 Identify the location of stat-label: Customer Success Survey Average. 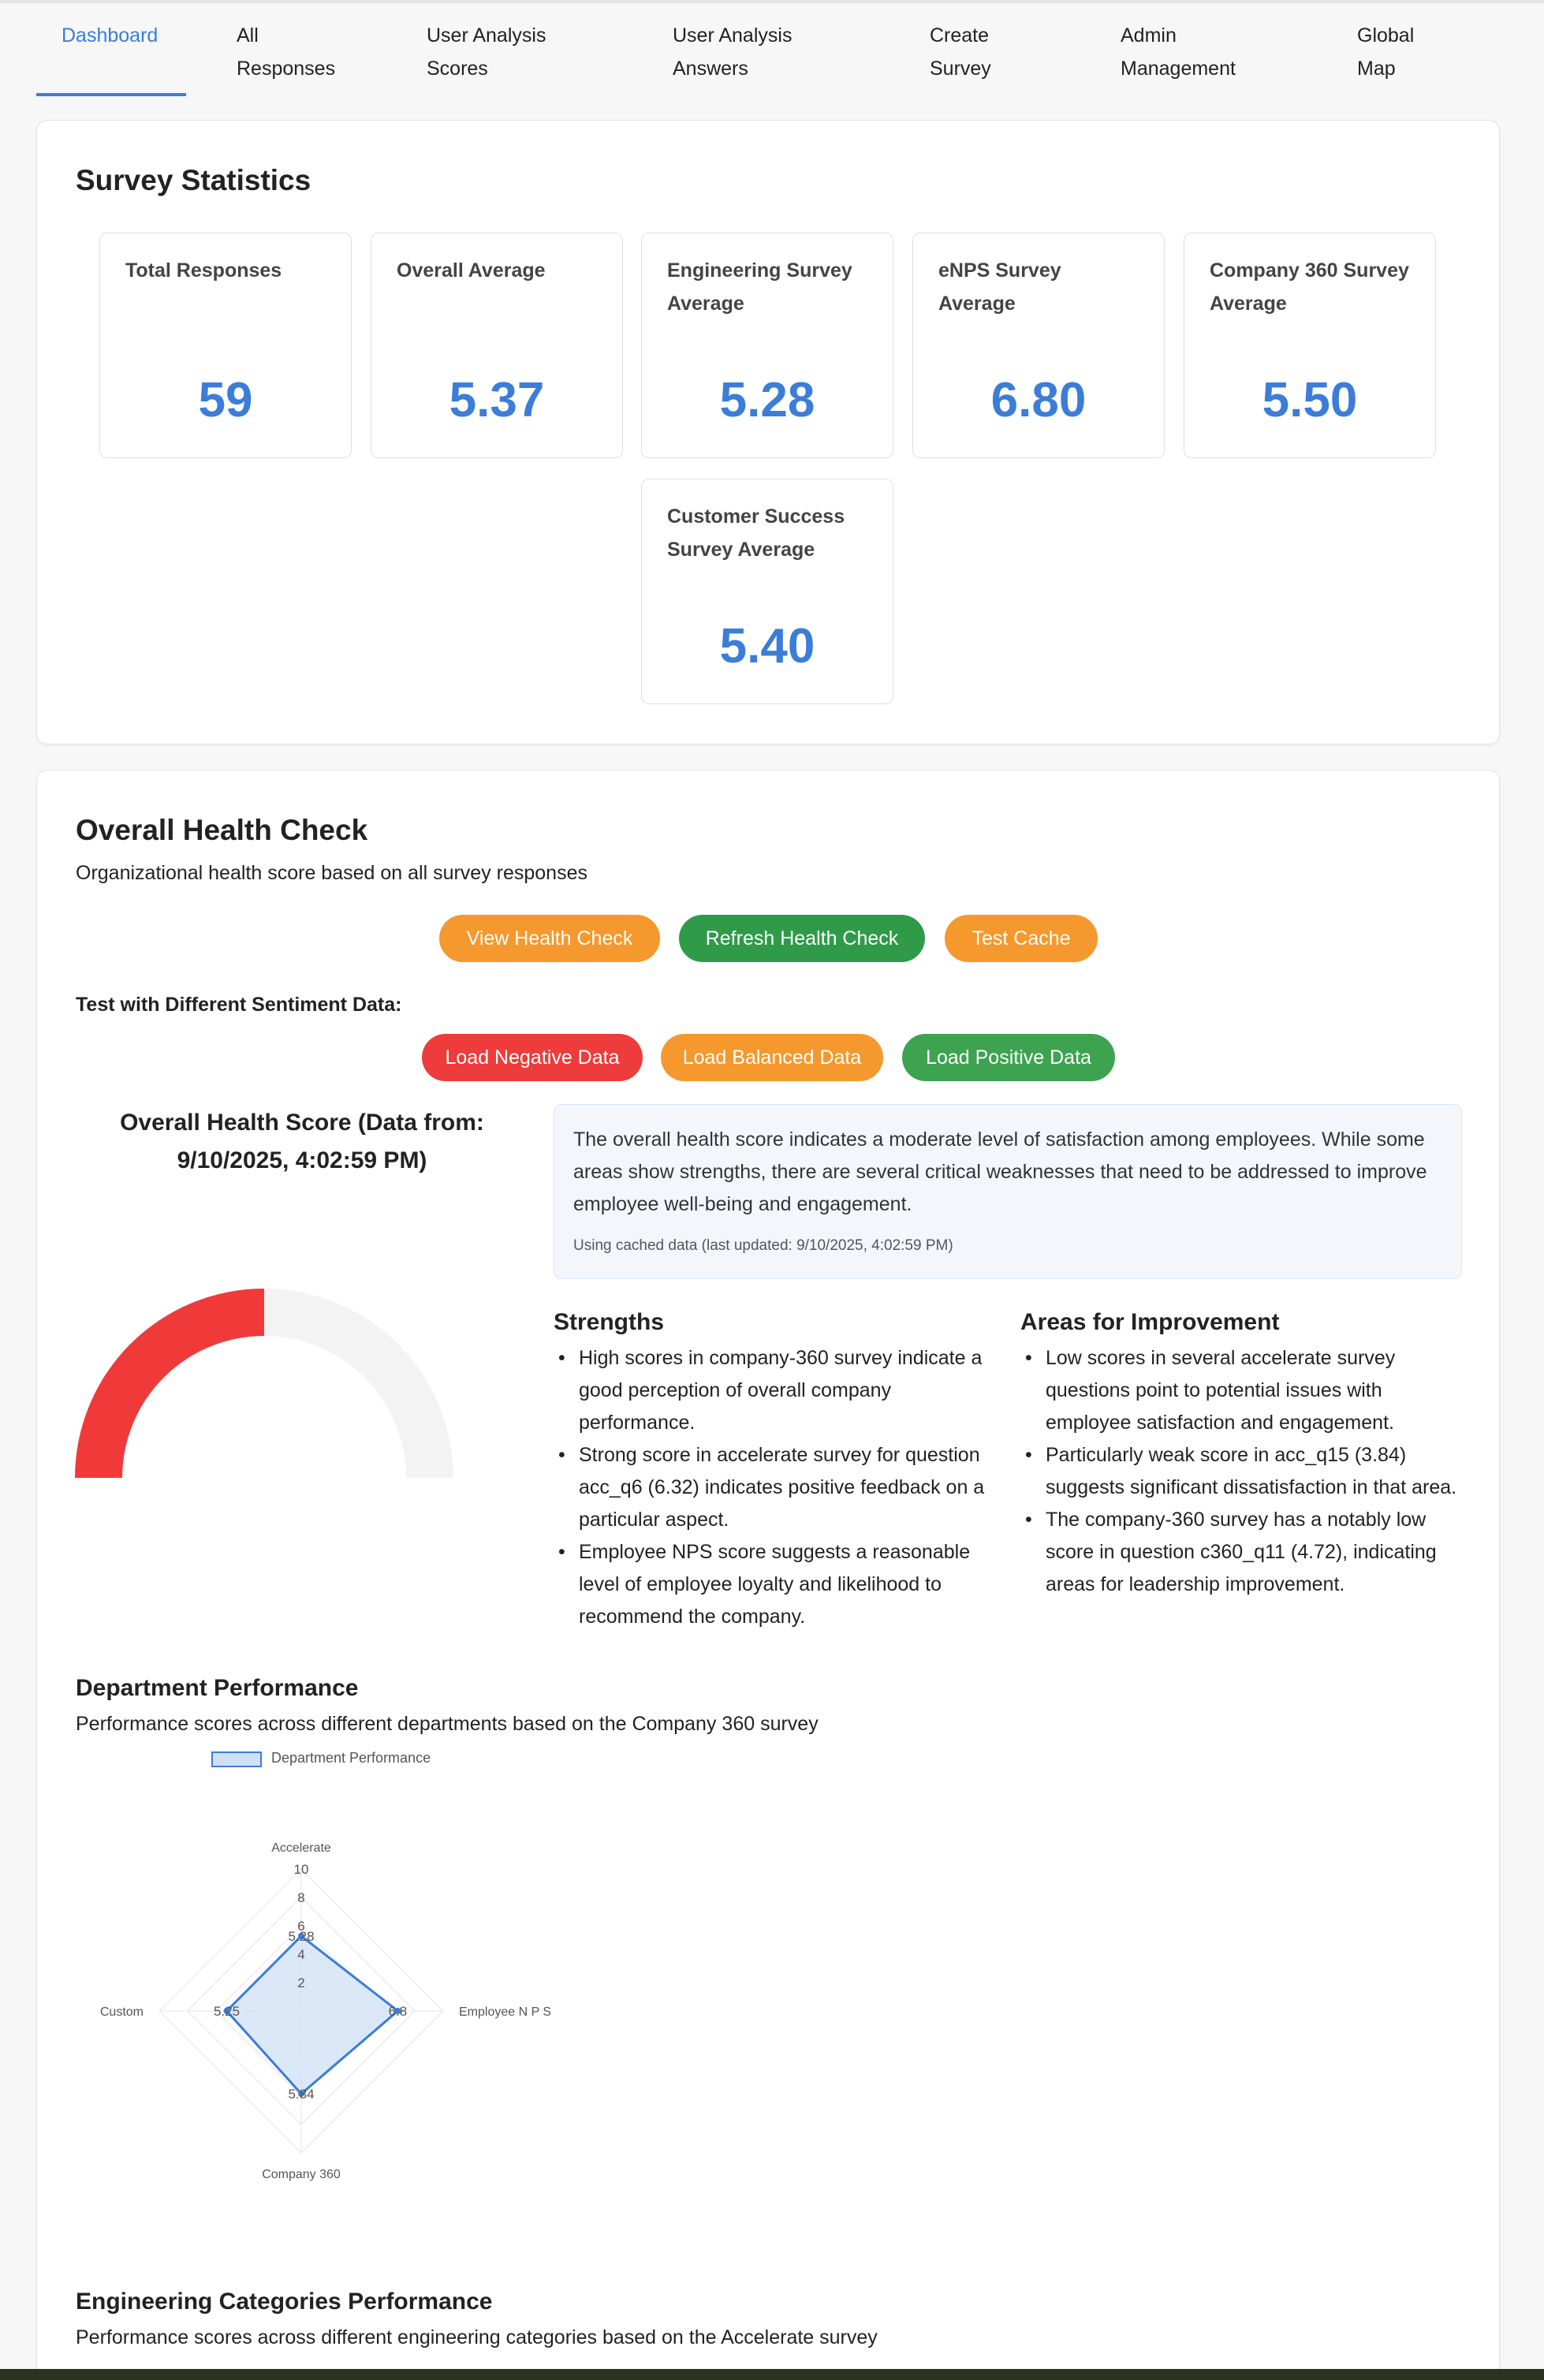
(756, 533).